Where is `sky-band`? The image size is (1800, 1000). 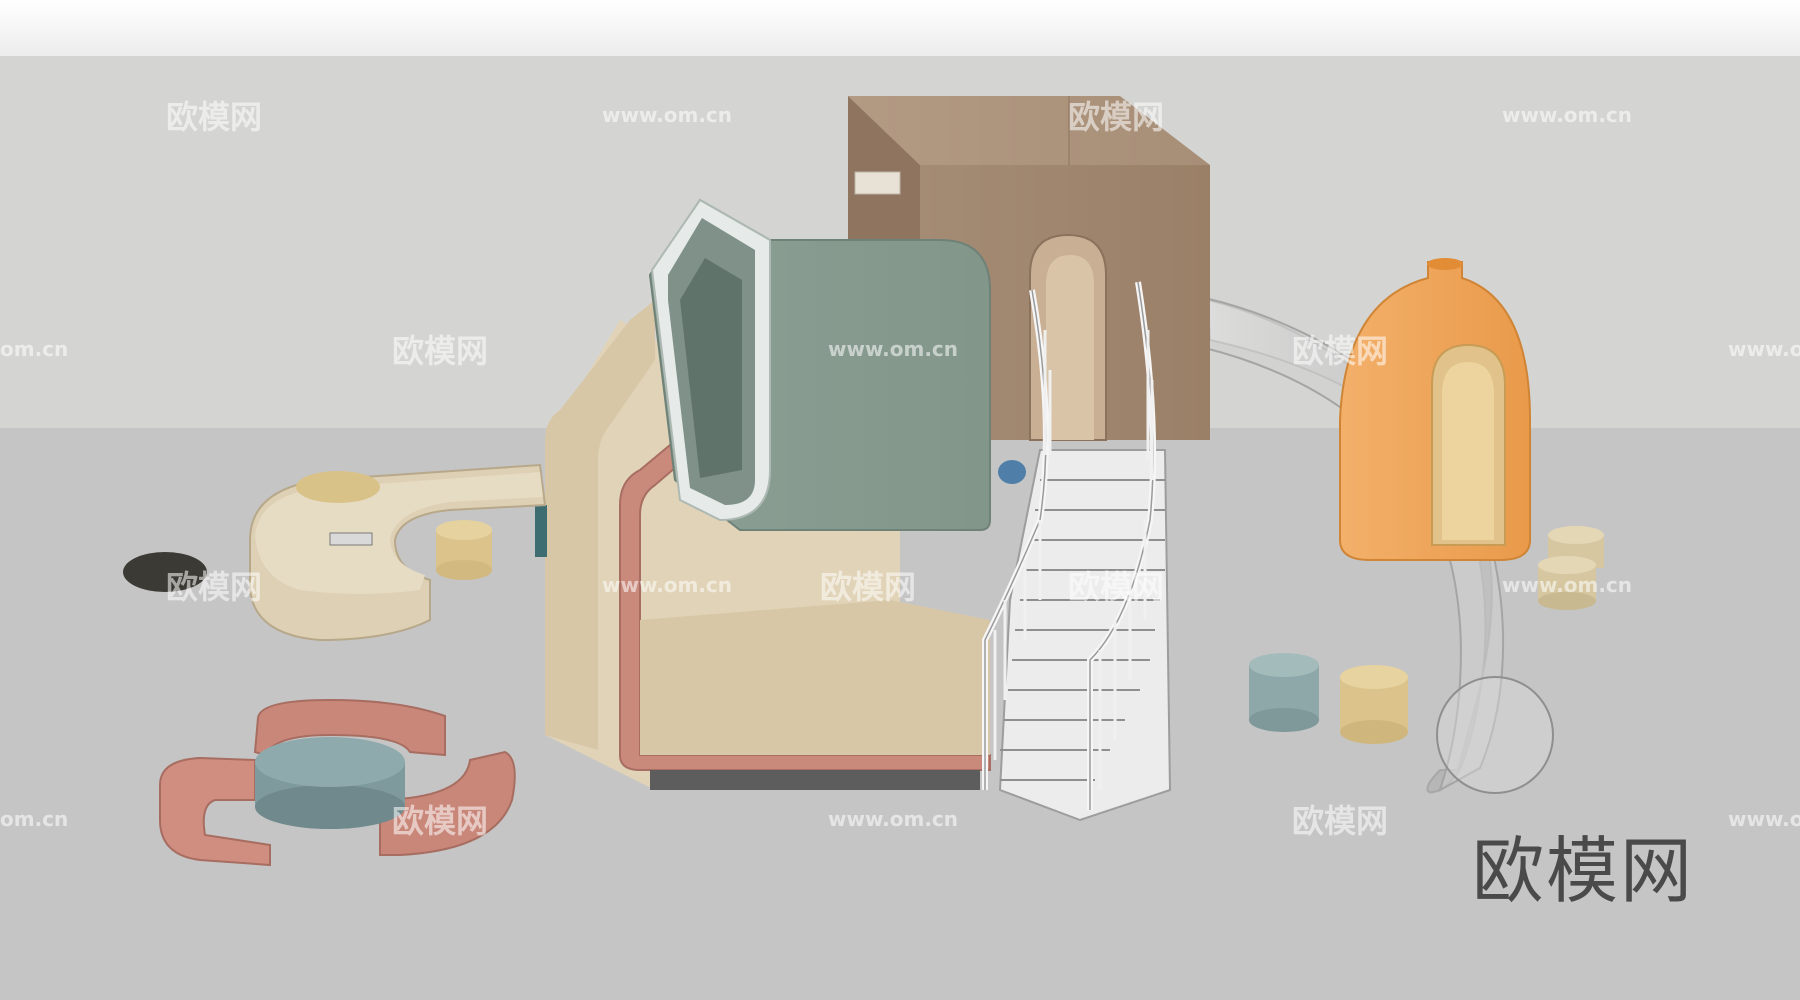 sky-band is located at coordinates (900, 28).